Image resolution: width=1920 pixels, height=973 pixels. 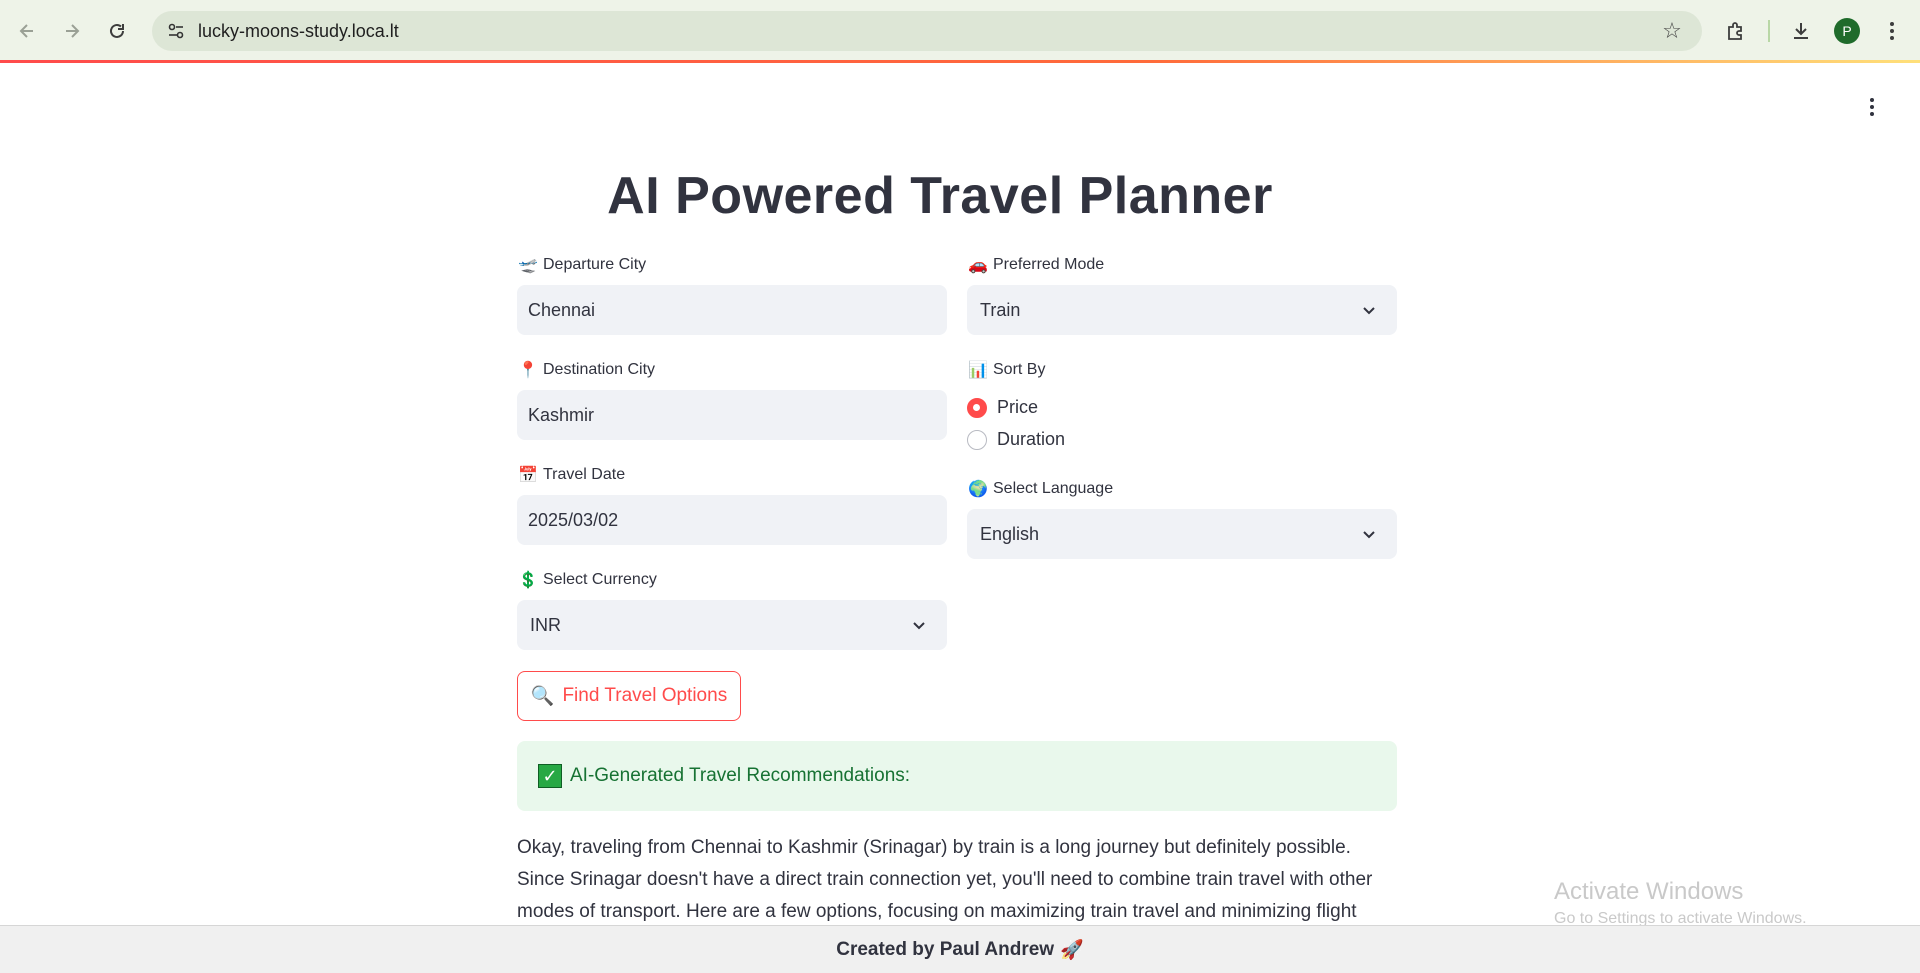 I want to click on dollar-icon: 💲, so click(x=528, y=580).